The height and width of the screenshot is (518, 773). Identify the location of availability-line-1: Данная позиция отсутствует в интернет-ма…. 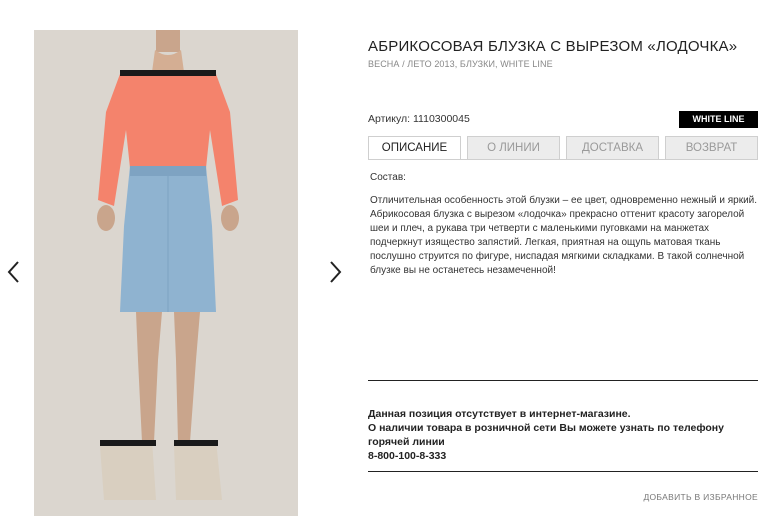
(499, 414).